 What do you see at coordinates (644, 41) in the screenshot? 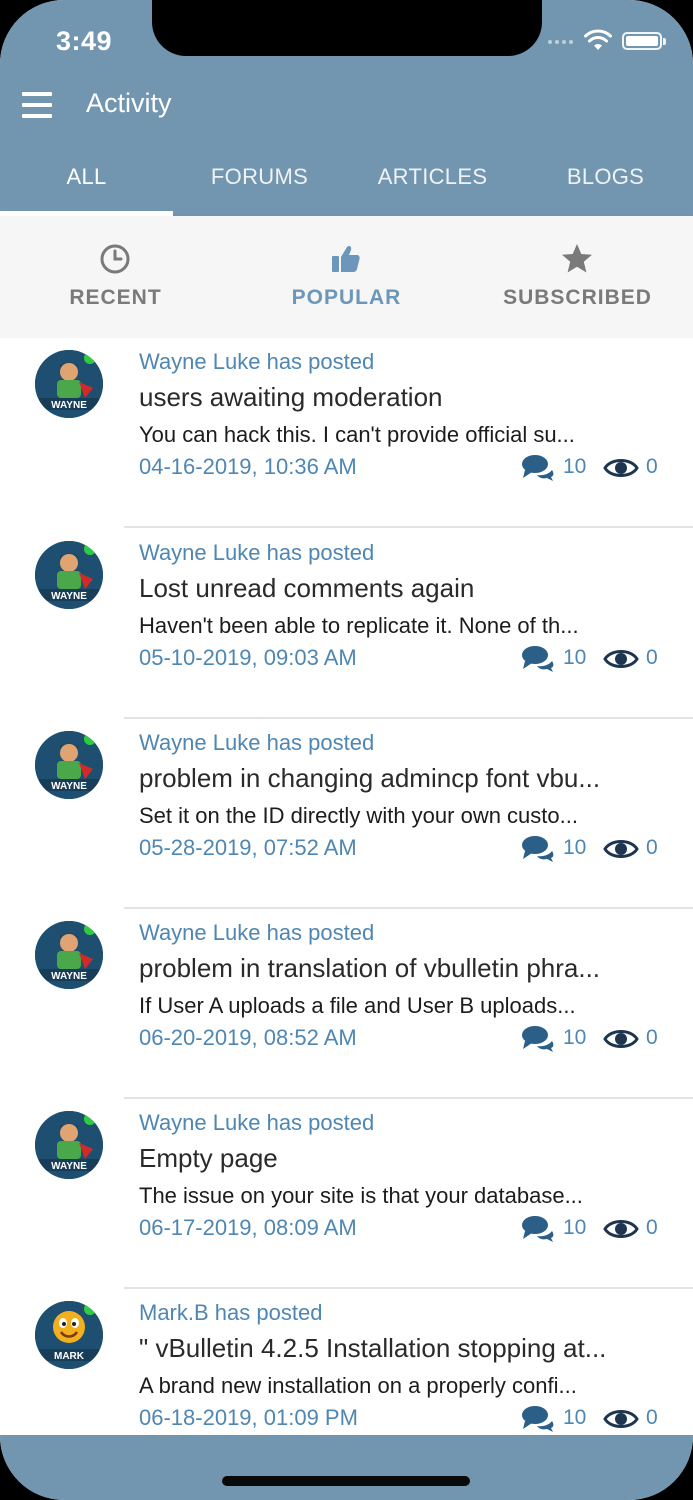
I see `battery-icon` at bounding box center [644, 41].